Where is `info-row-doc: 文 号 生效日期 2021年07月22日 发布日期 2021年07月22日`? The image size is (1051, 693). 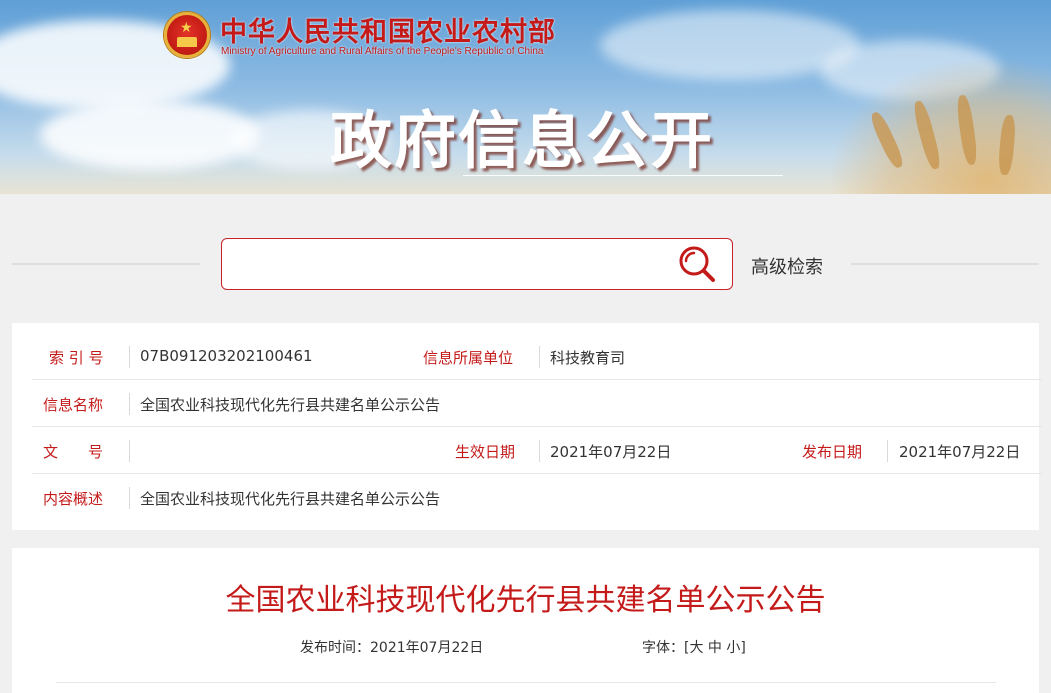 info-row-doc: 文 号 生效日期 2021年07月22日 发布日期 2021年07月22日 is located at coordinates (537, 451).